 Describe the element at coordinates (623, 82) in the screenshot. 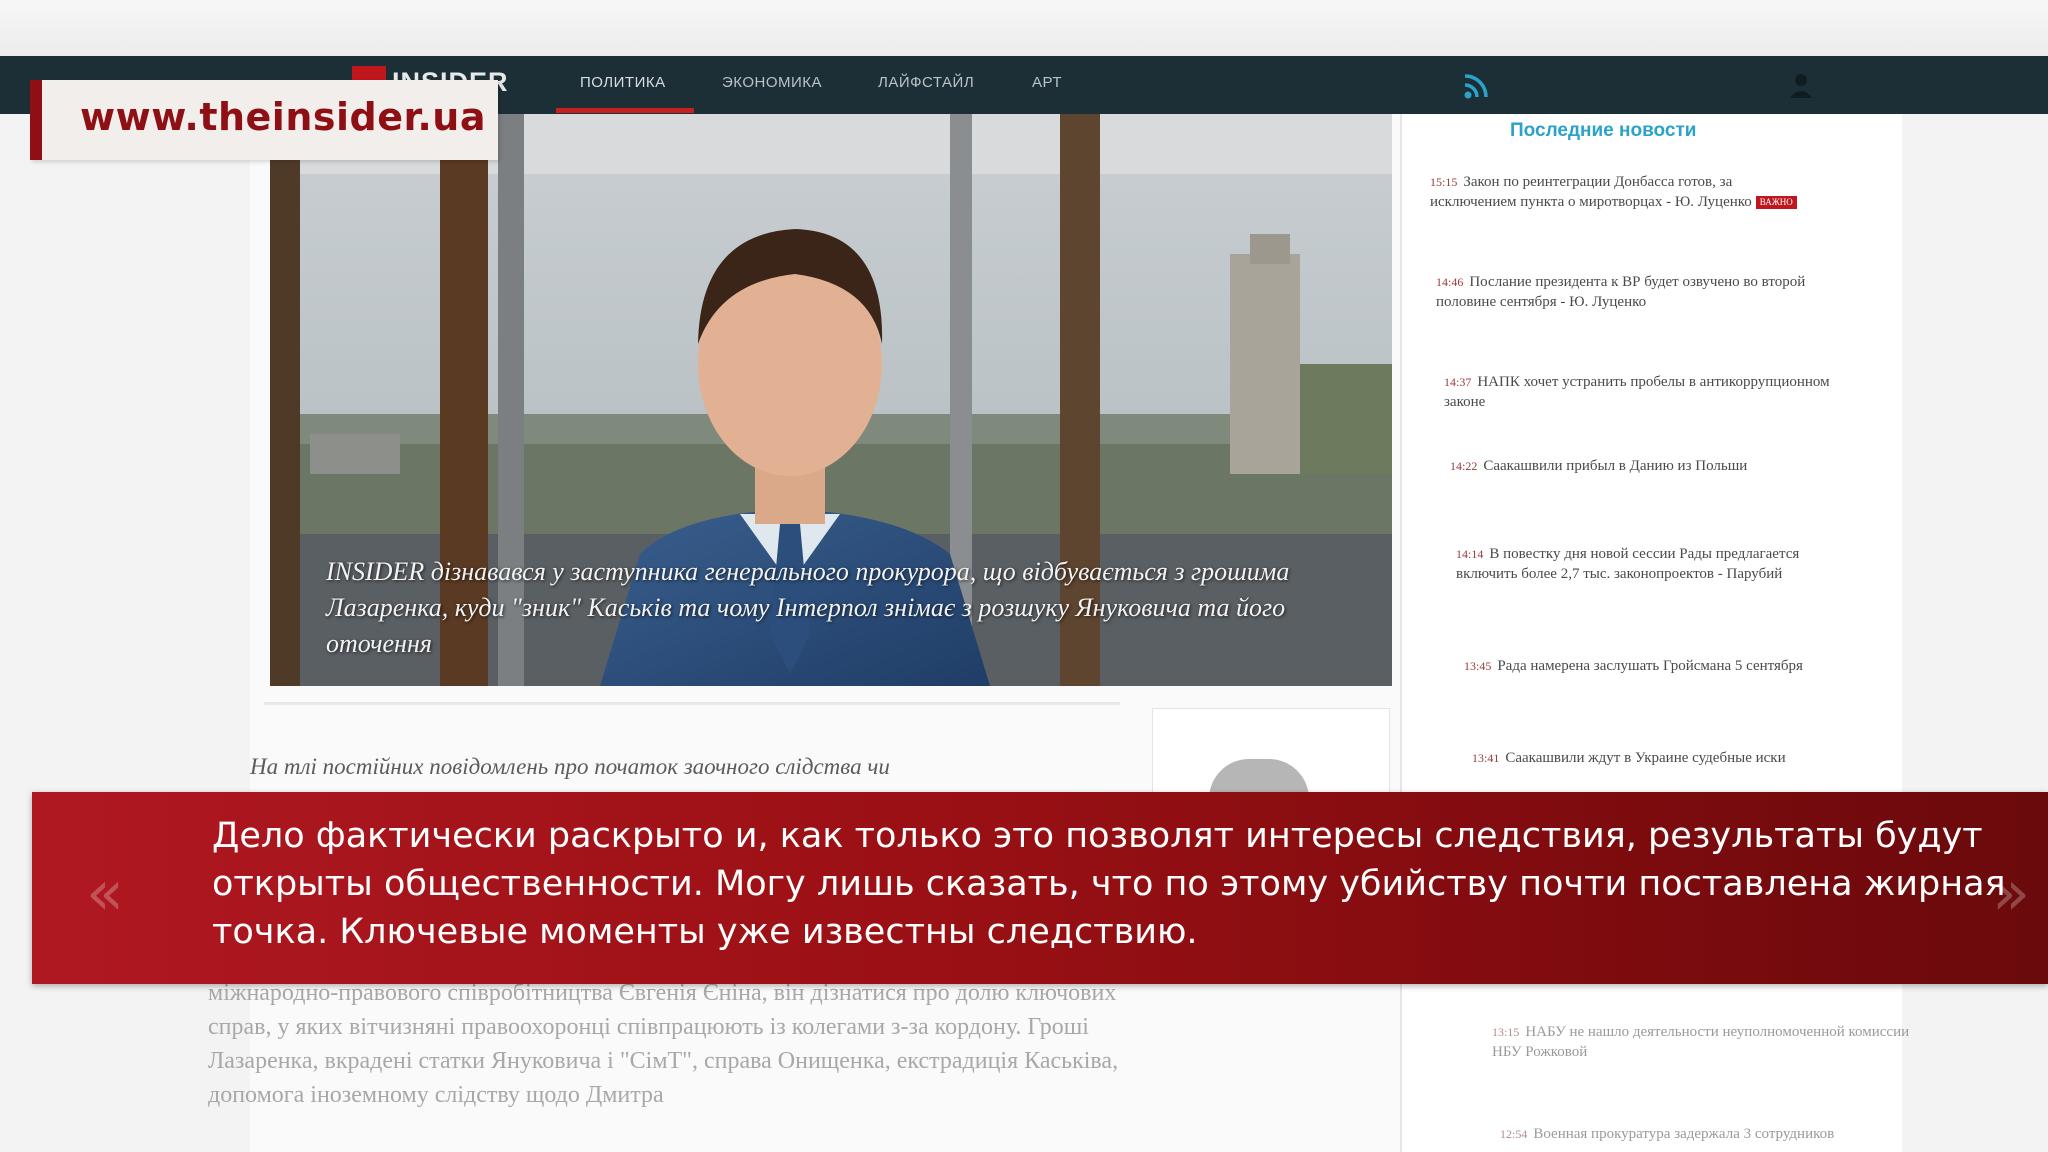

I see `nav-item-politics: ПОЛИТИКА` at that location.